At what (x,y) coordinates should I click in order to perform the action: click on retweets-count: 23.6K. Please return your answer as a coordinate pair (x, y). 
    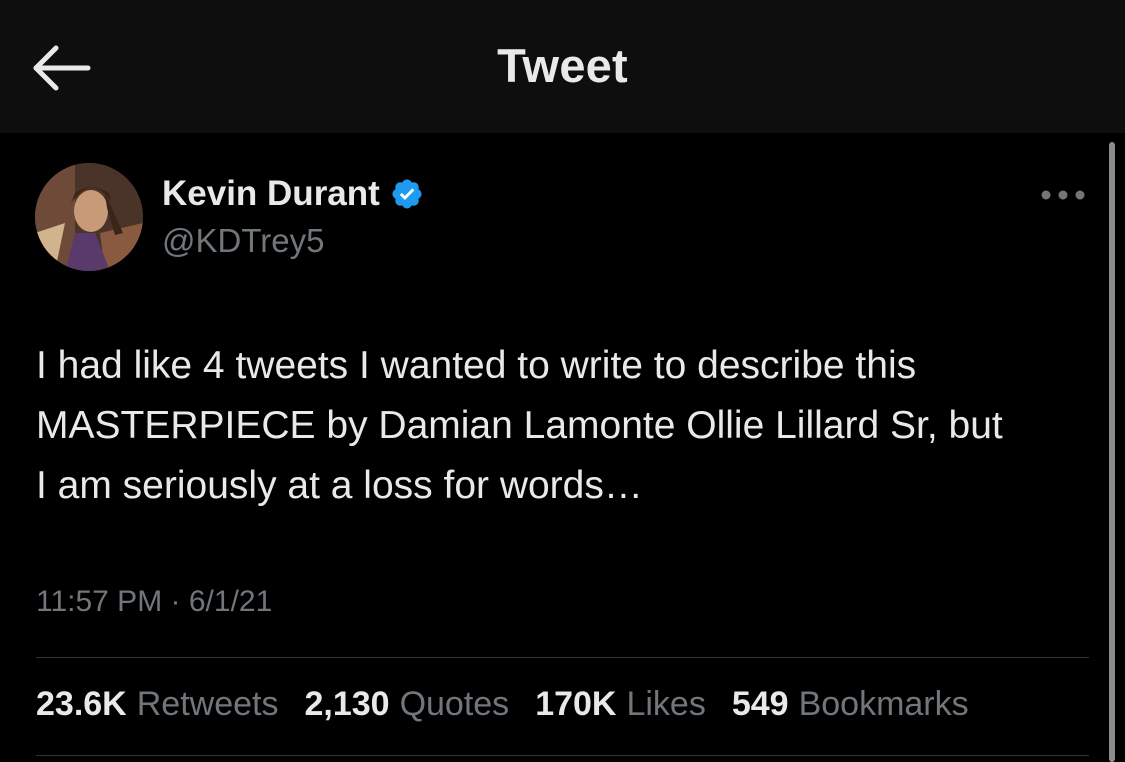
    Looking at the image, I should click on (81, 704).